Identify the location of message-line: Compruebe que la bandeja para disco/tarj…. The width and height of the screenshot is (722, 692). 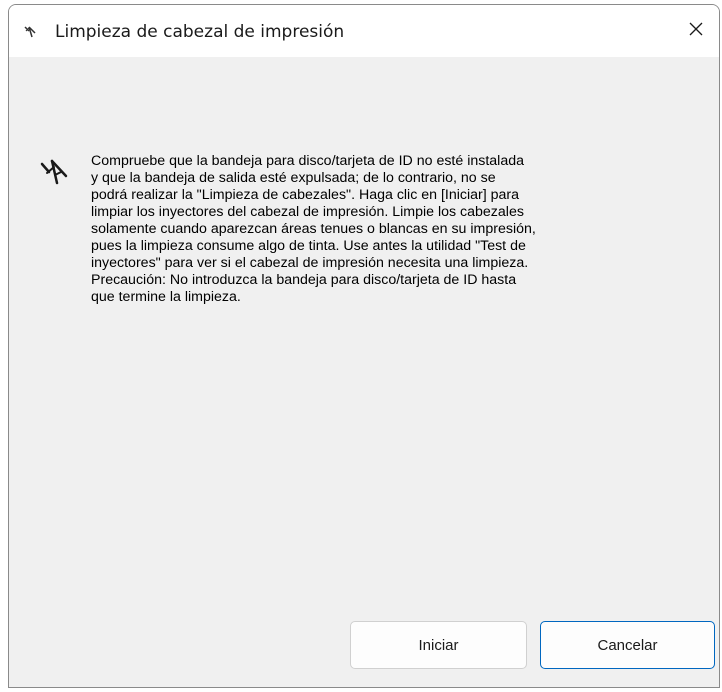
(308, 161).